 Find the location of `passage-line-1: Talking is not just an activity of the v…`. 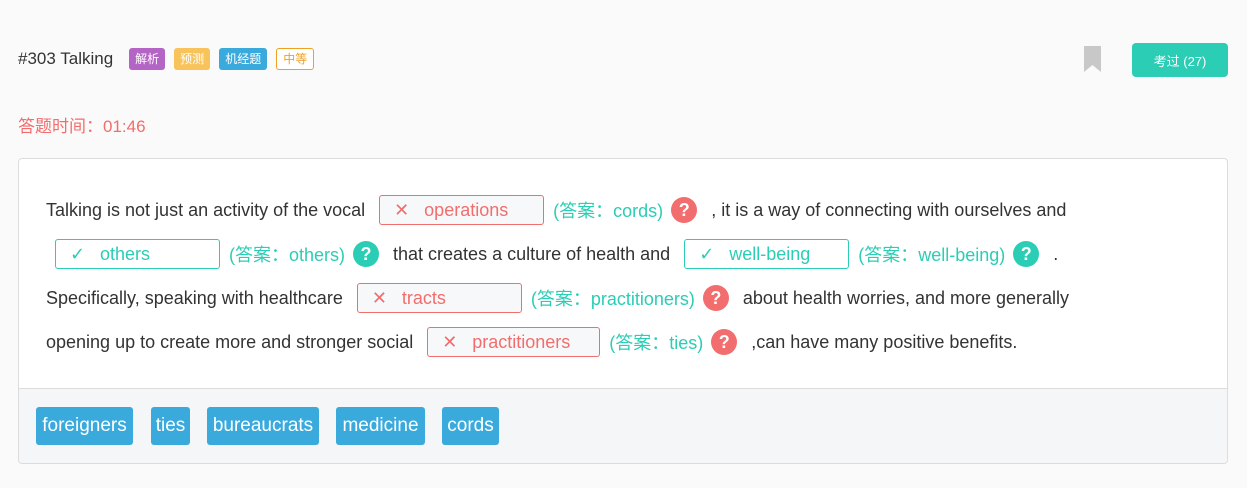

passage-line-1: Talking is not just an activity of the v… is located at coordinates (556, 210).